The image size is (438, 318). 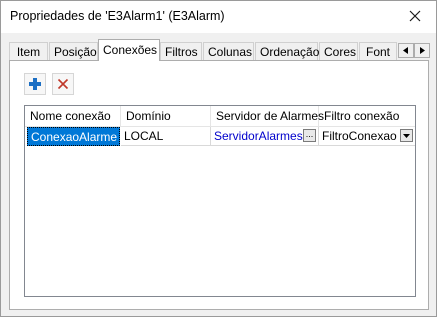 I want to click on tab-label: Conexões, so click(x=130, y=50).